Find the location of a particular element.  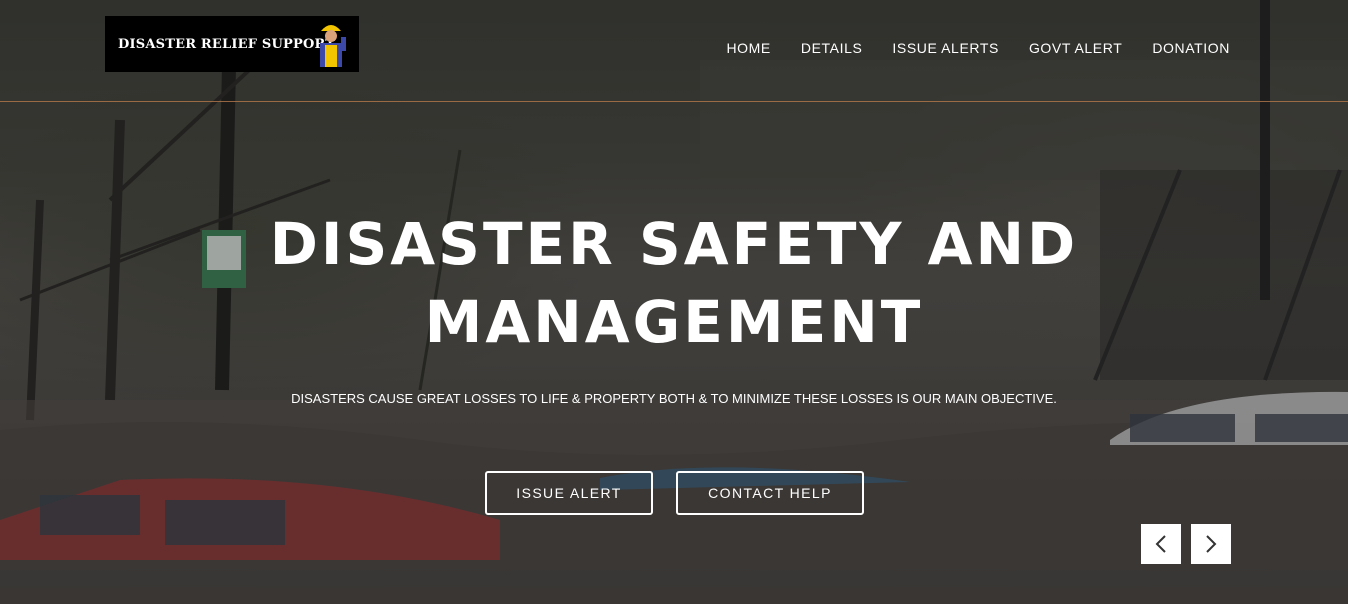

chevron-left-icon is located at coordinates (1160, 544).